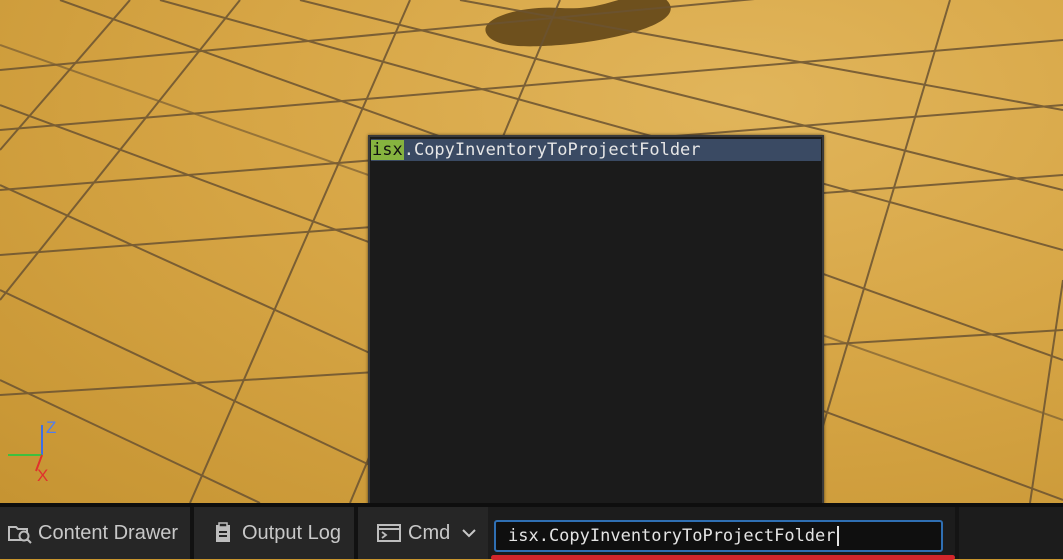 The width and height of the screenshot is (1063, 560). What do you see at coordinates (108, 532) in the screenshot?
I see `content-drawer-label: Content Drawer` at bounding box center [108, 532].